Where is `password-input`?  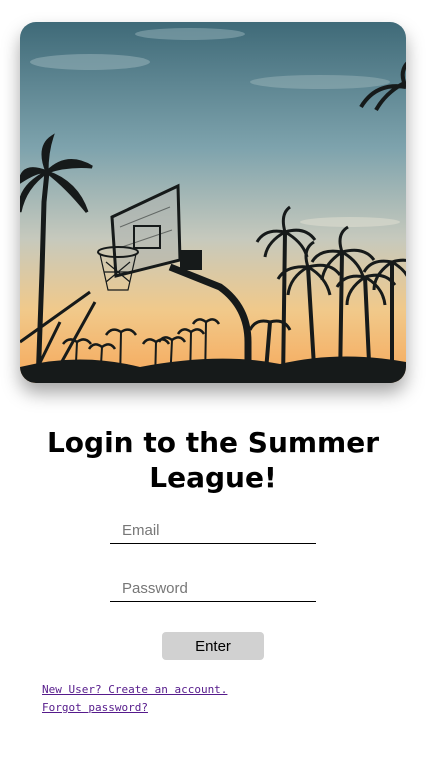 password-input is located at coordinates (213, 589).